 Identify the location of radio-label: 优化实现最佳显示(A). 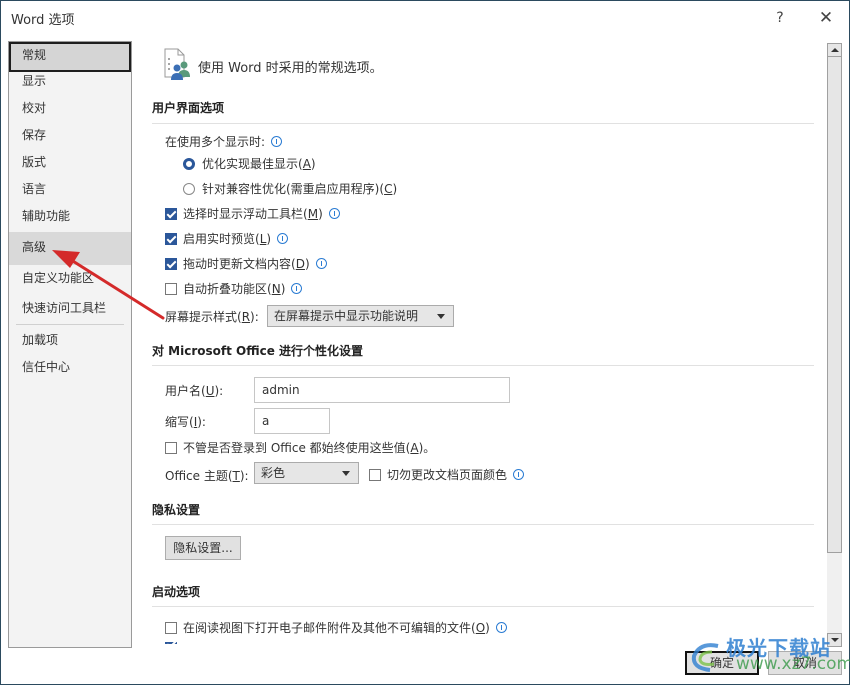
(259, 164).